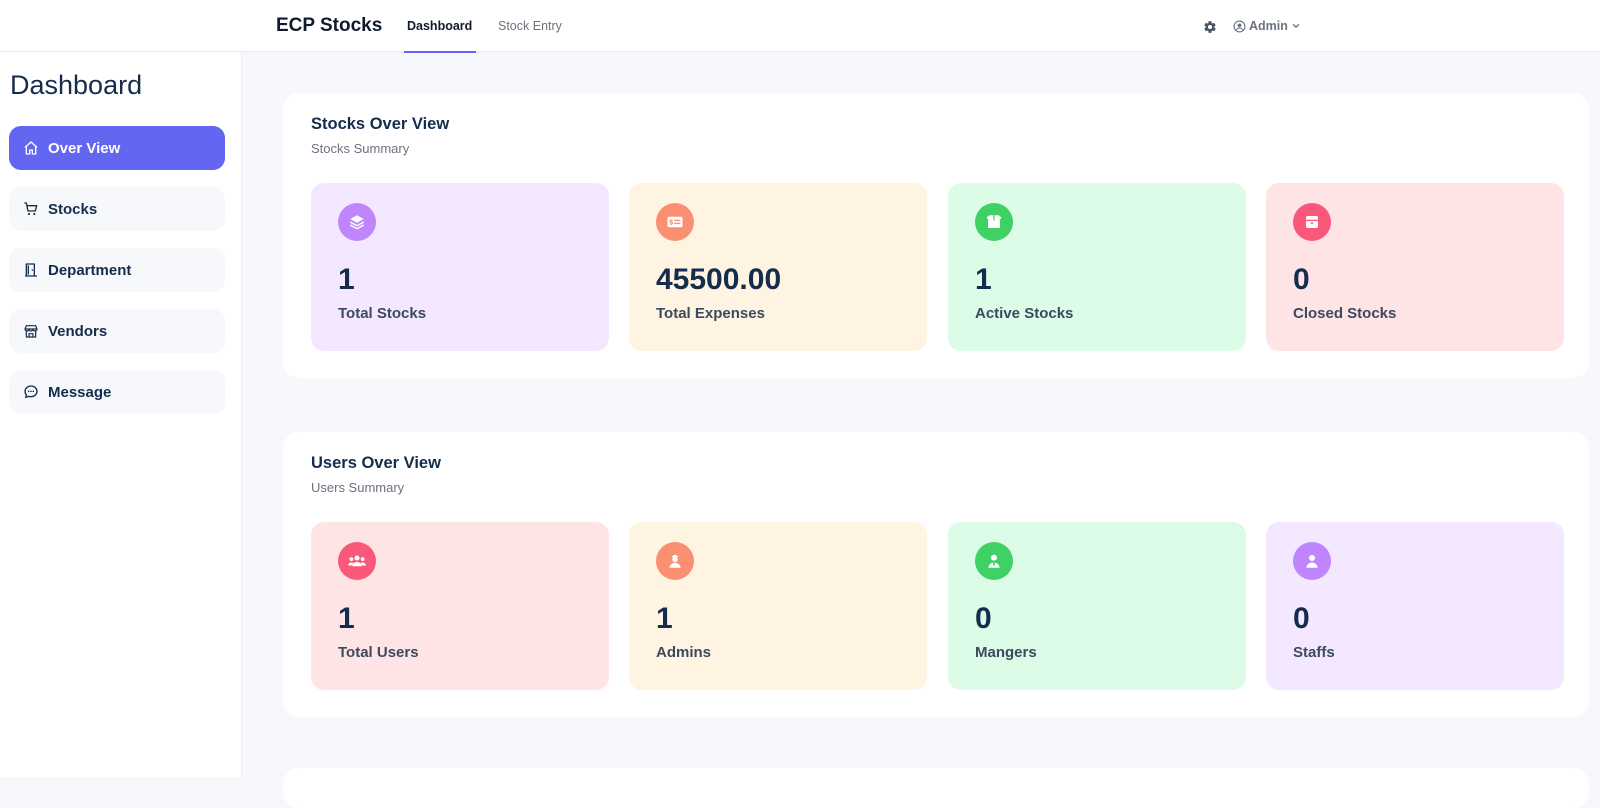 The height and width of the screenshot is (808, 1600). I want to click on sidebar-item-label: Over View, so click(84, 148).